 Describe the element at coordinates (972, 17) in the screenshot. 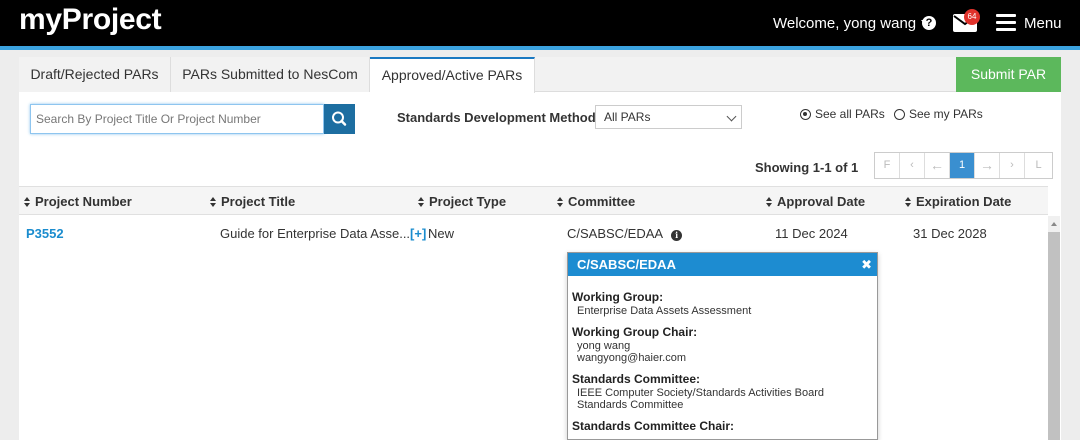

I see `mail-count-badge: 64` at that location.